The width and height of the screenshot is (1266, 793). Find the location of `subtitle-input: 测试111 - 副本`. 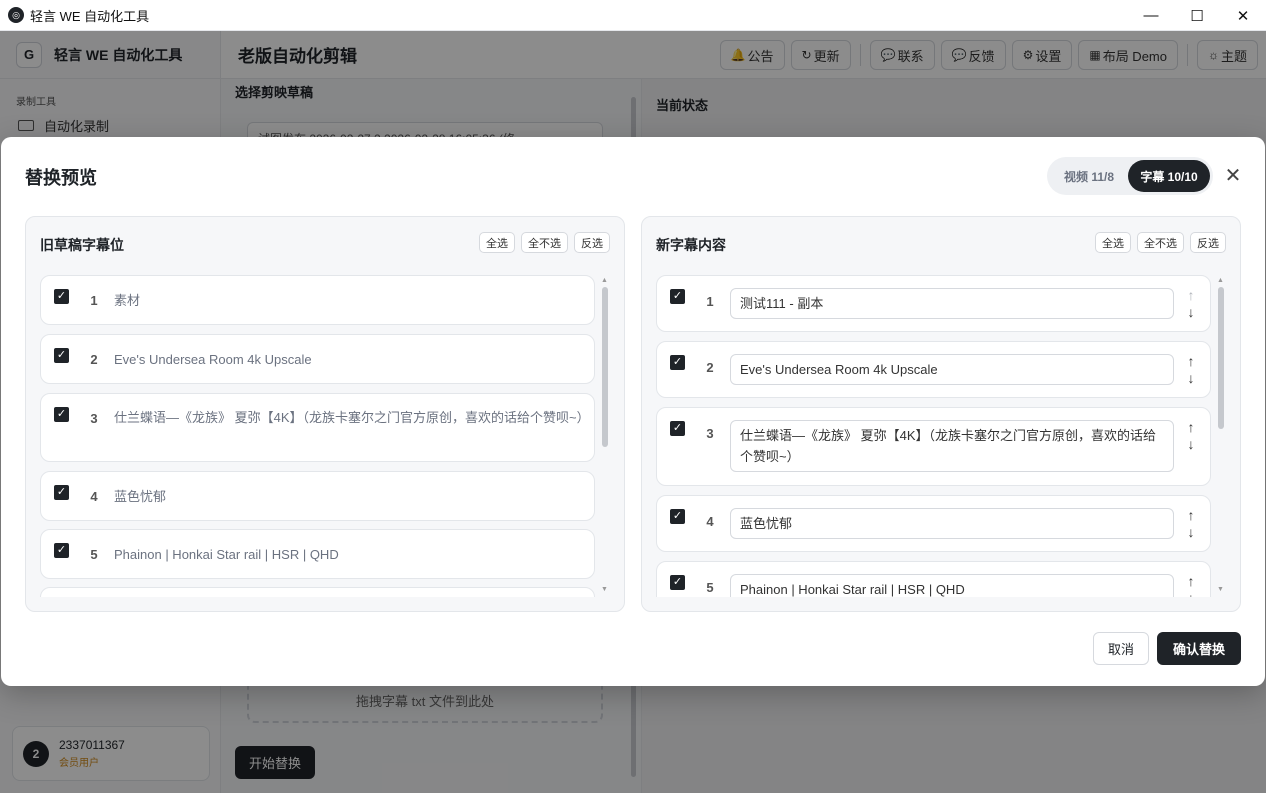

subtitle-input: 测试111 - 副本 is located at coordinates (952, 303).